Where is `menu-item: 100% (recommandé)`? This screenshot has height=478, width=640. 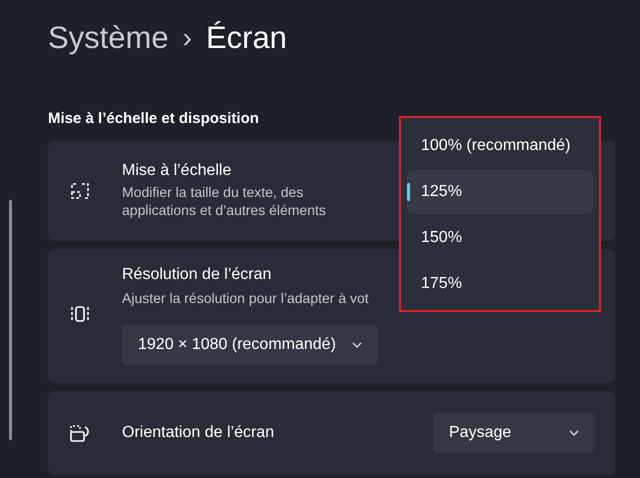 menu-item: 100% (recommandé) is located at coordinates (500, 146).